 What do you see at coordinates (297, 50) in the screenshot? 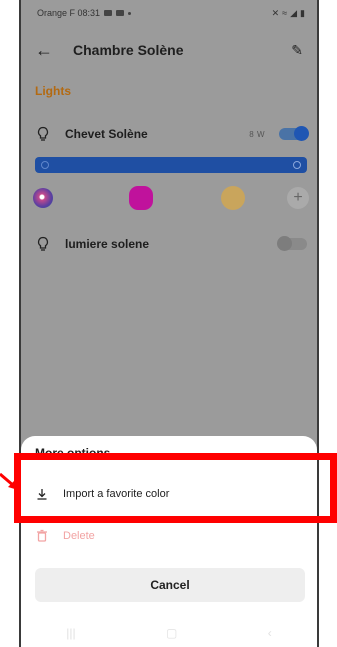
I see `edit-pencil-icon: ✎` at bounding box center [297, 50].